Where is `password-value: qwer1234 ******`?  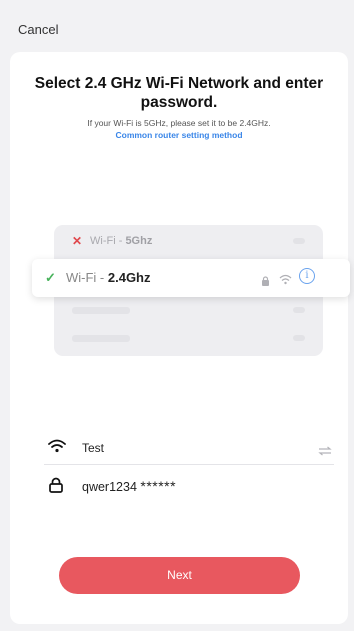 password-value: qwer1234 ****** is located at coordinates (129, 486).